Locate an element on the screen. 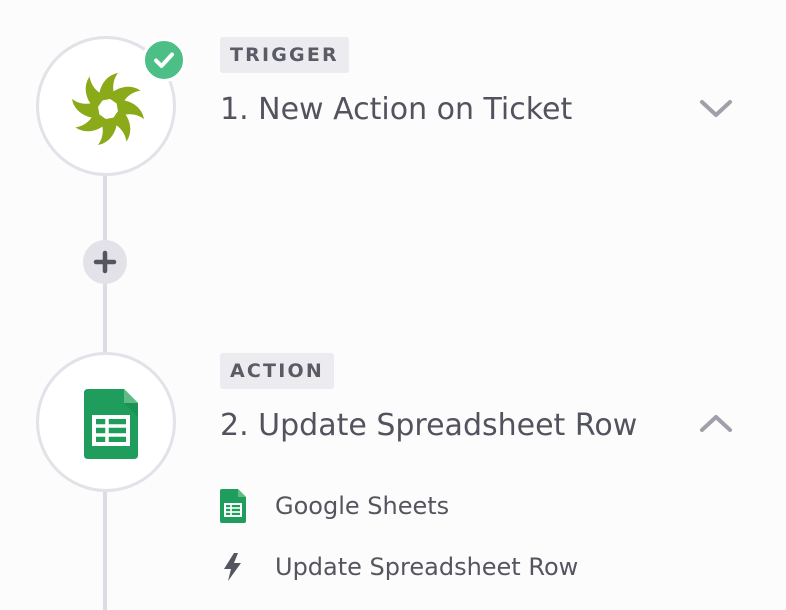 The width and height of the screenshot is (786, 610). completed-check-badge is located at coordinates (164, 60).